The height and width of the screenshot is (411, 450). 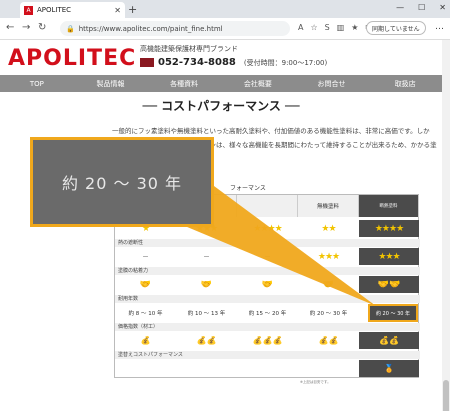 I want to click on scrollbar-thumb, so click(x=446, y=395).